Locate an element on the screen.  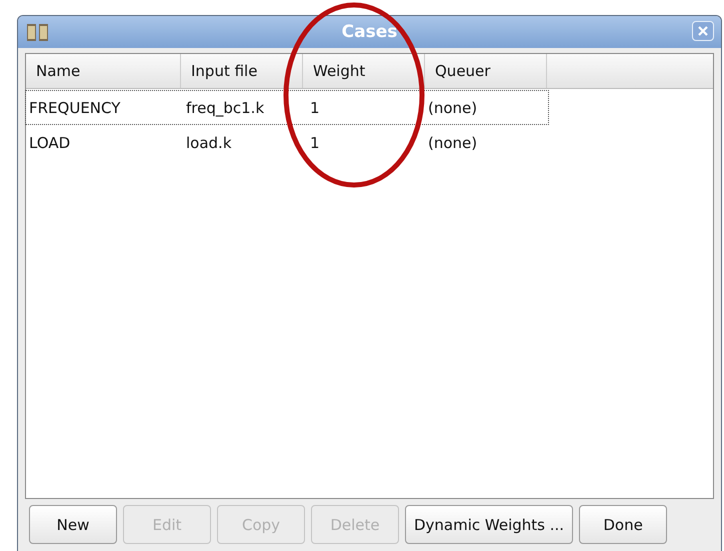
column-header: Input file is located at coordinates (242, 71).